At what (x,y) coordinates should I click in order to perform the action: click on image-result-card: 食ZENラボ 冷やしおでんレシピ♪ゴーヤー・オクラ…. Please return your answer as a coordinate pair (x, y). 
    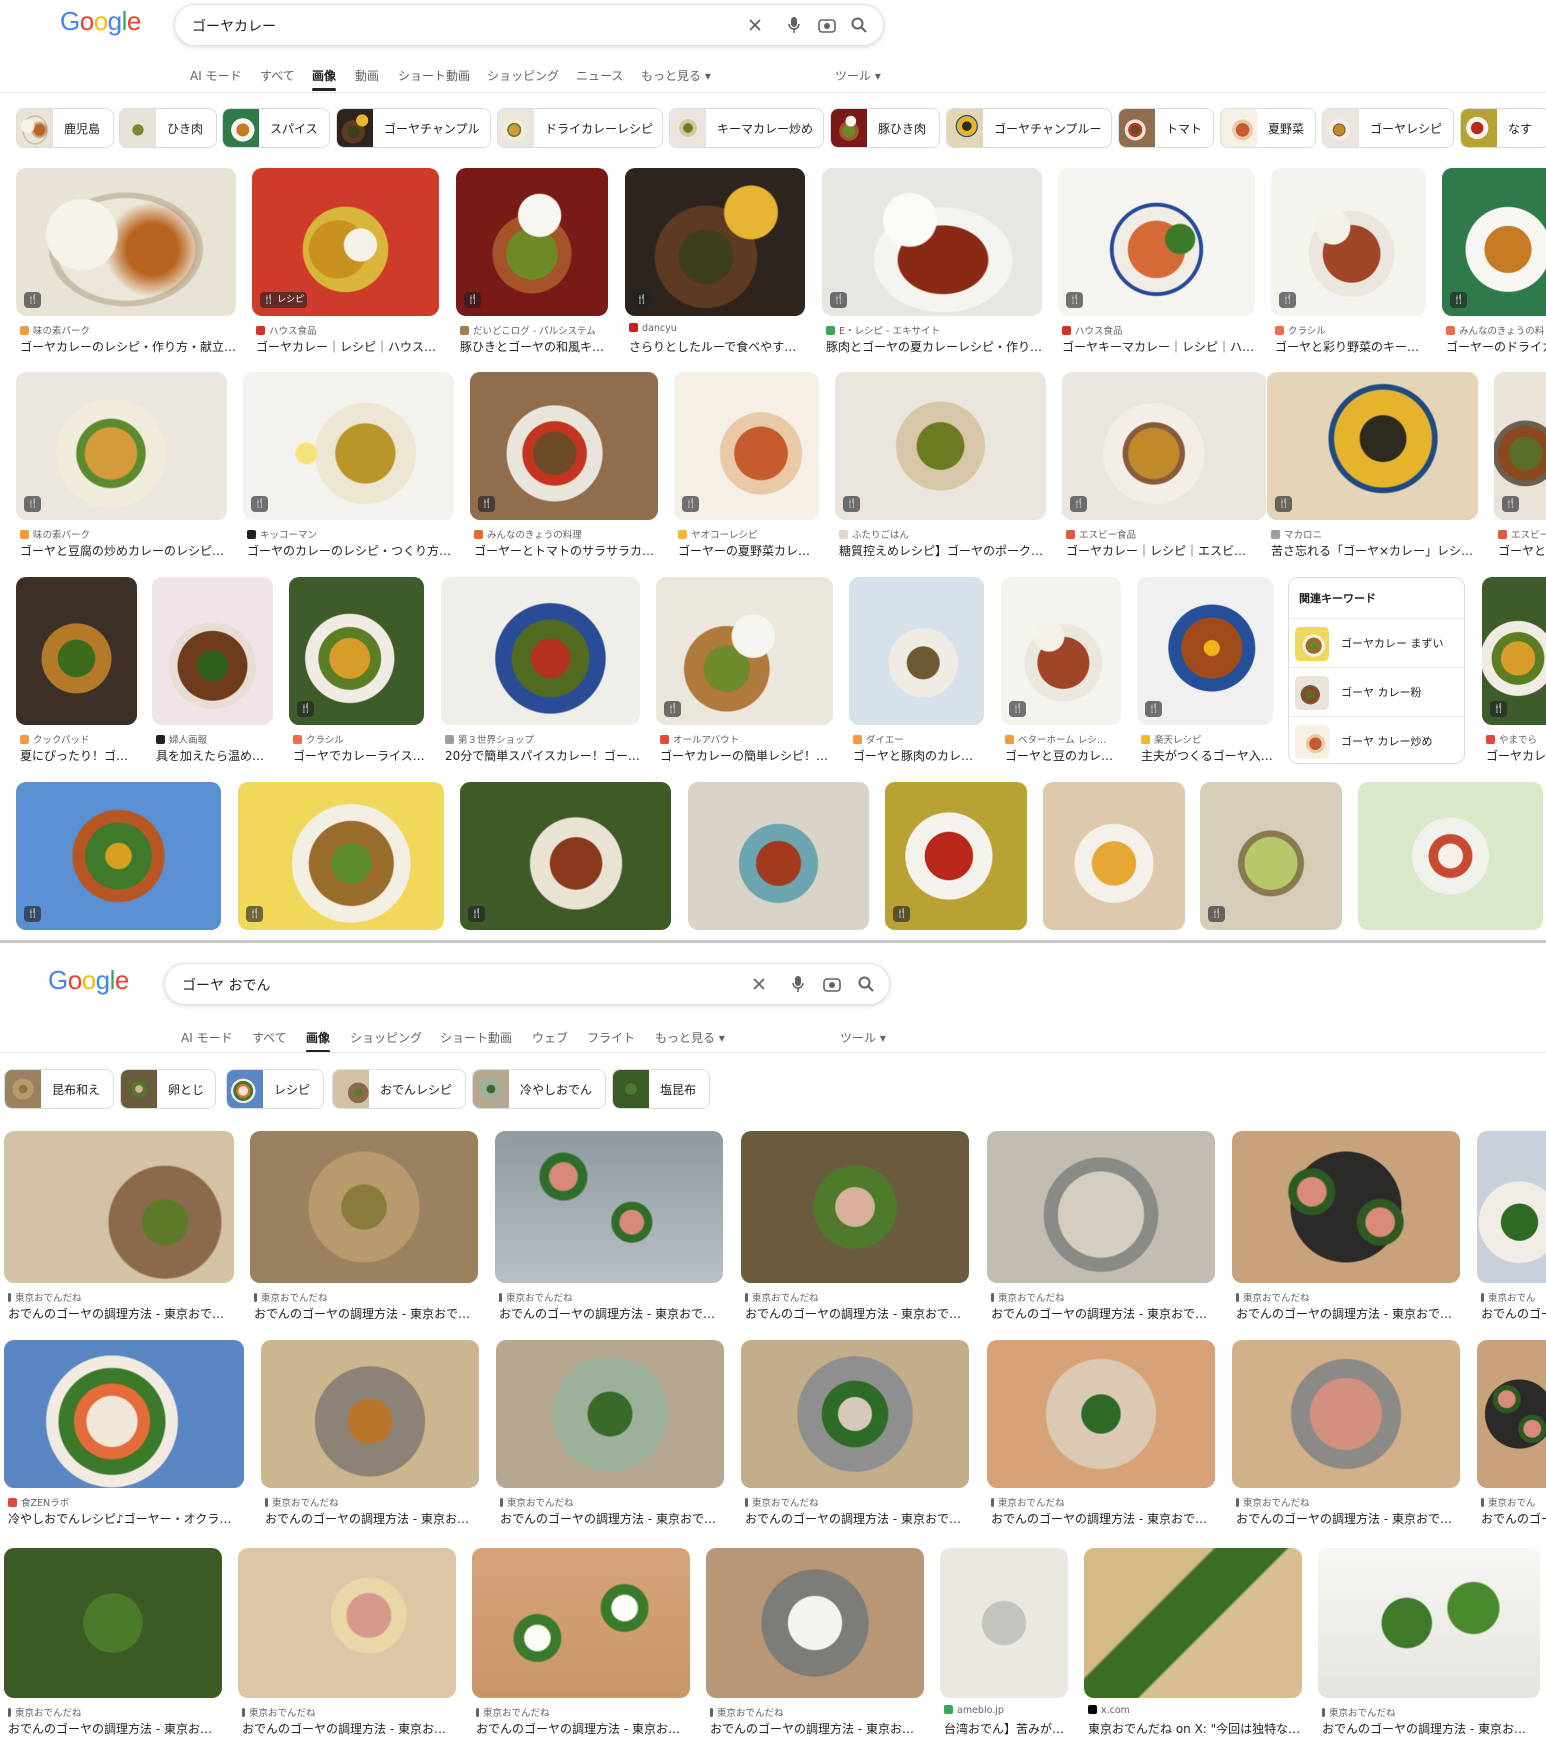
    Looking at the image, I should click on (124, 1435).